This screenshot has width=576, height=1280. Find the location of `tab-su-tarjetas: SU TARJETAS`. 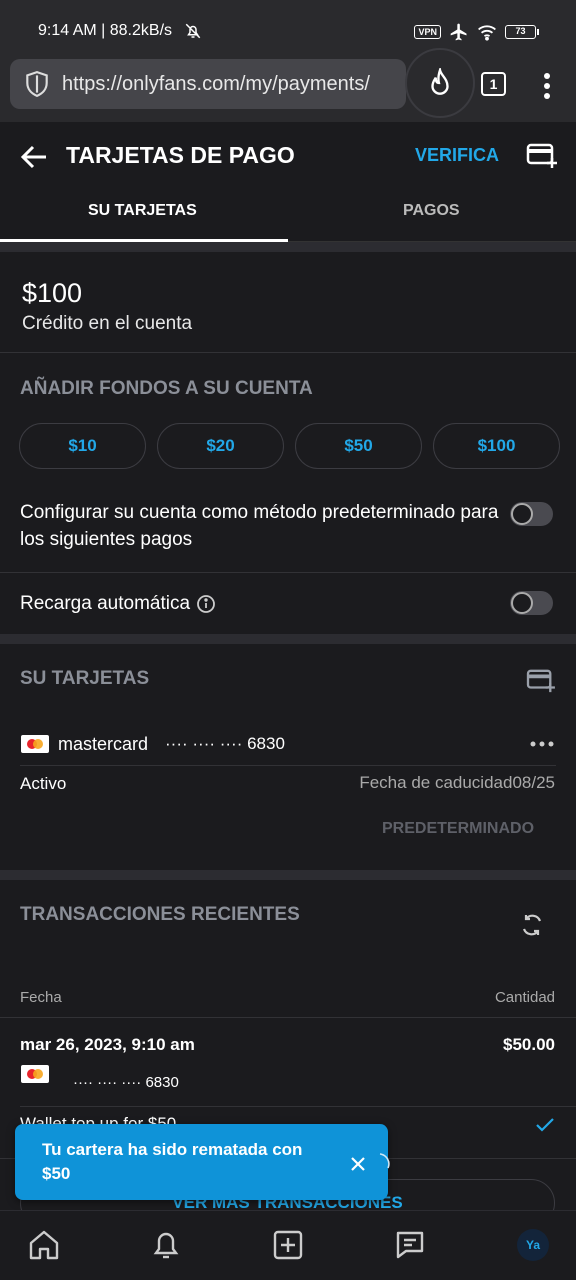

tab-su-tarjetas: SU TARJETAS is located at coordinates (142, 211).